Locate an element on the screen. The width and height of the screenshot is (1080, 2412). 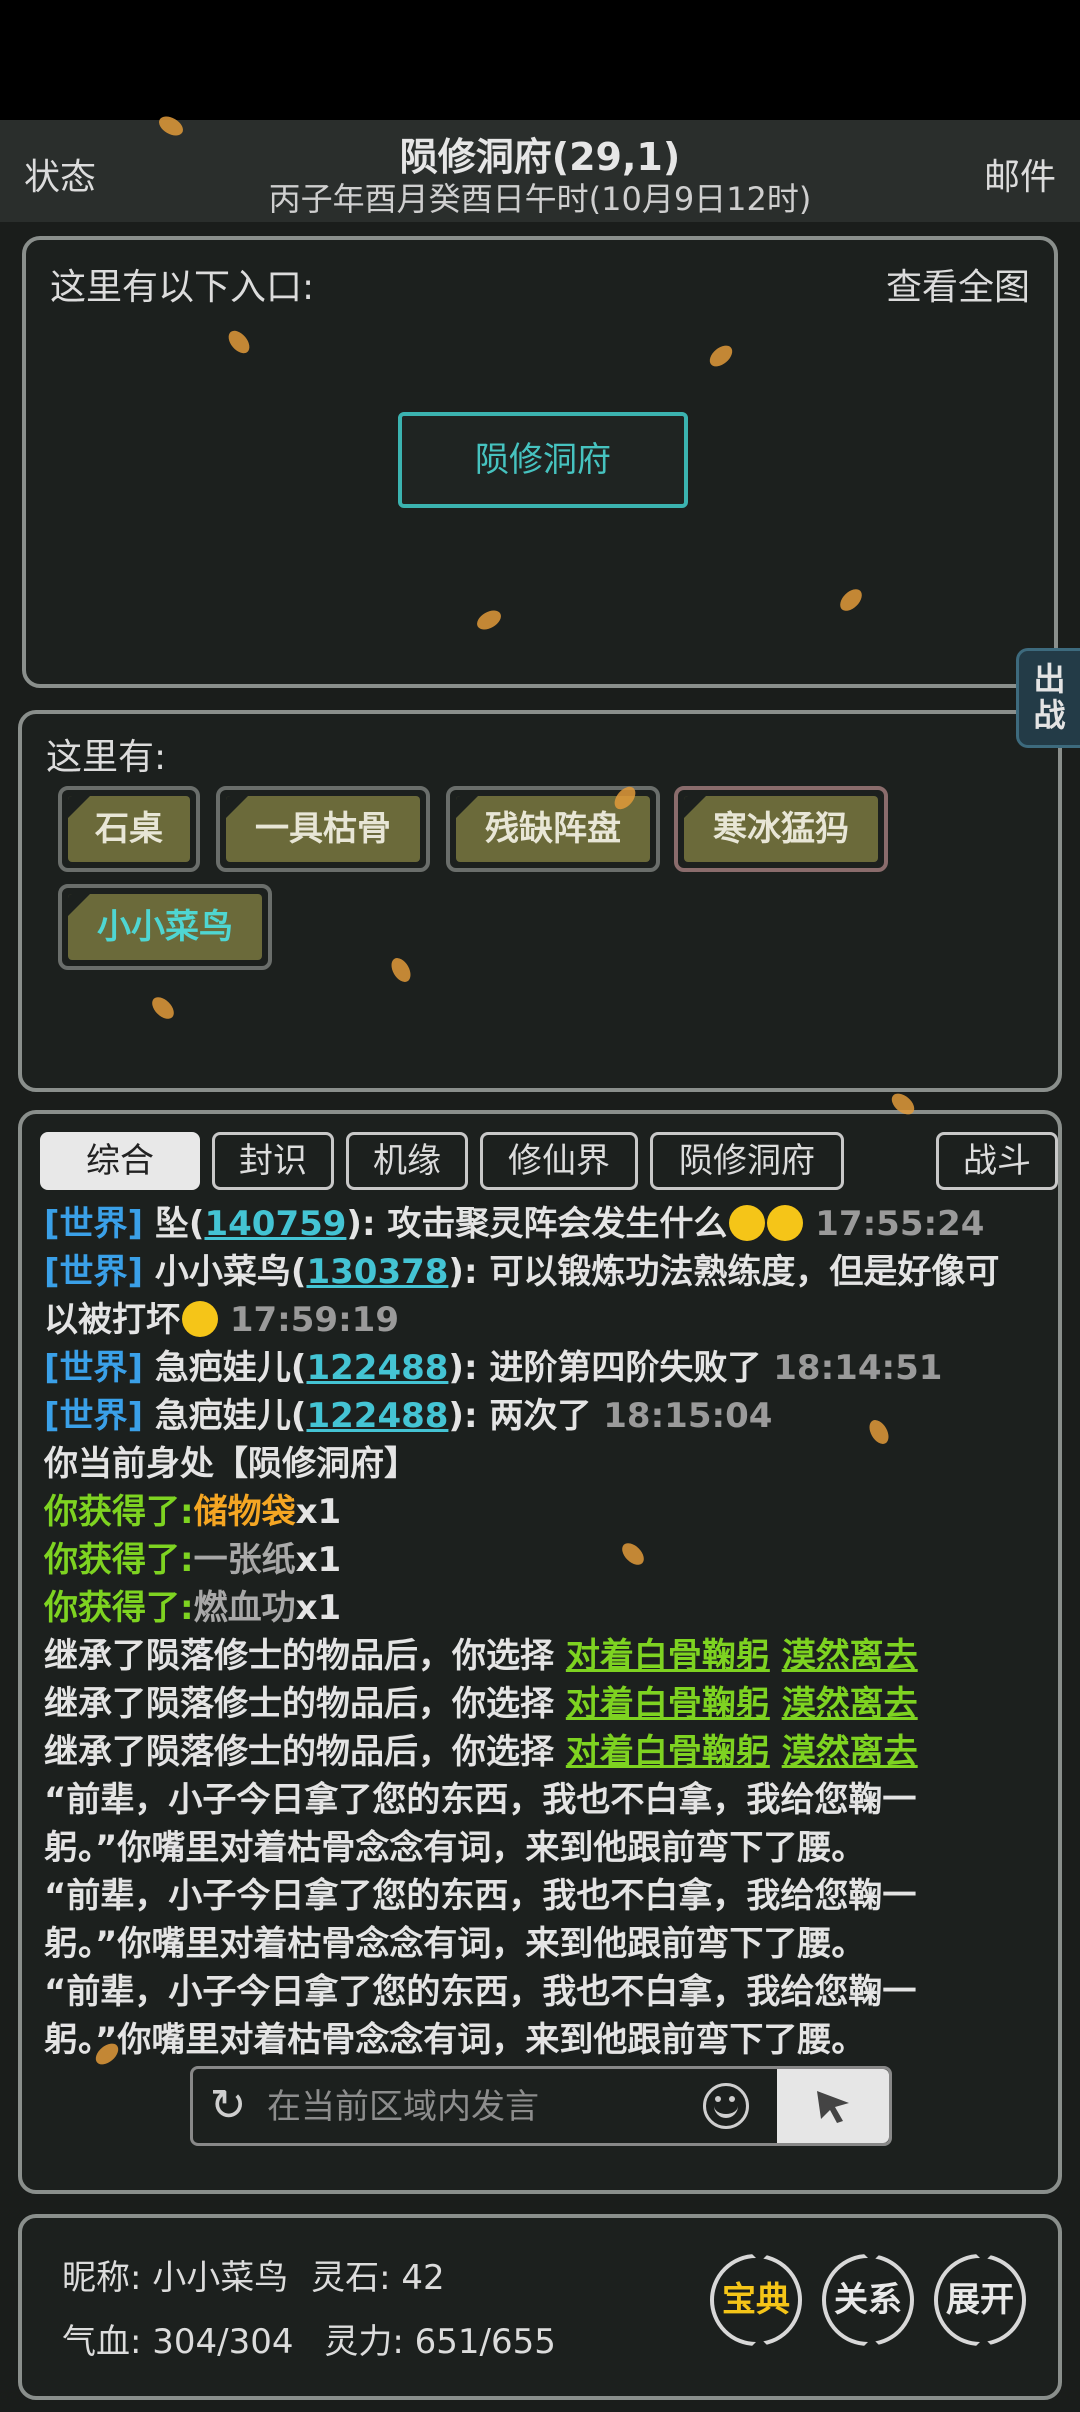
object-chip: 一具枯骨 is located at coordinates (323, 829).